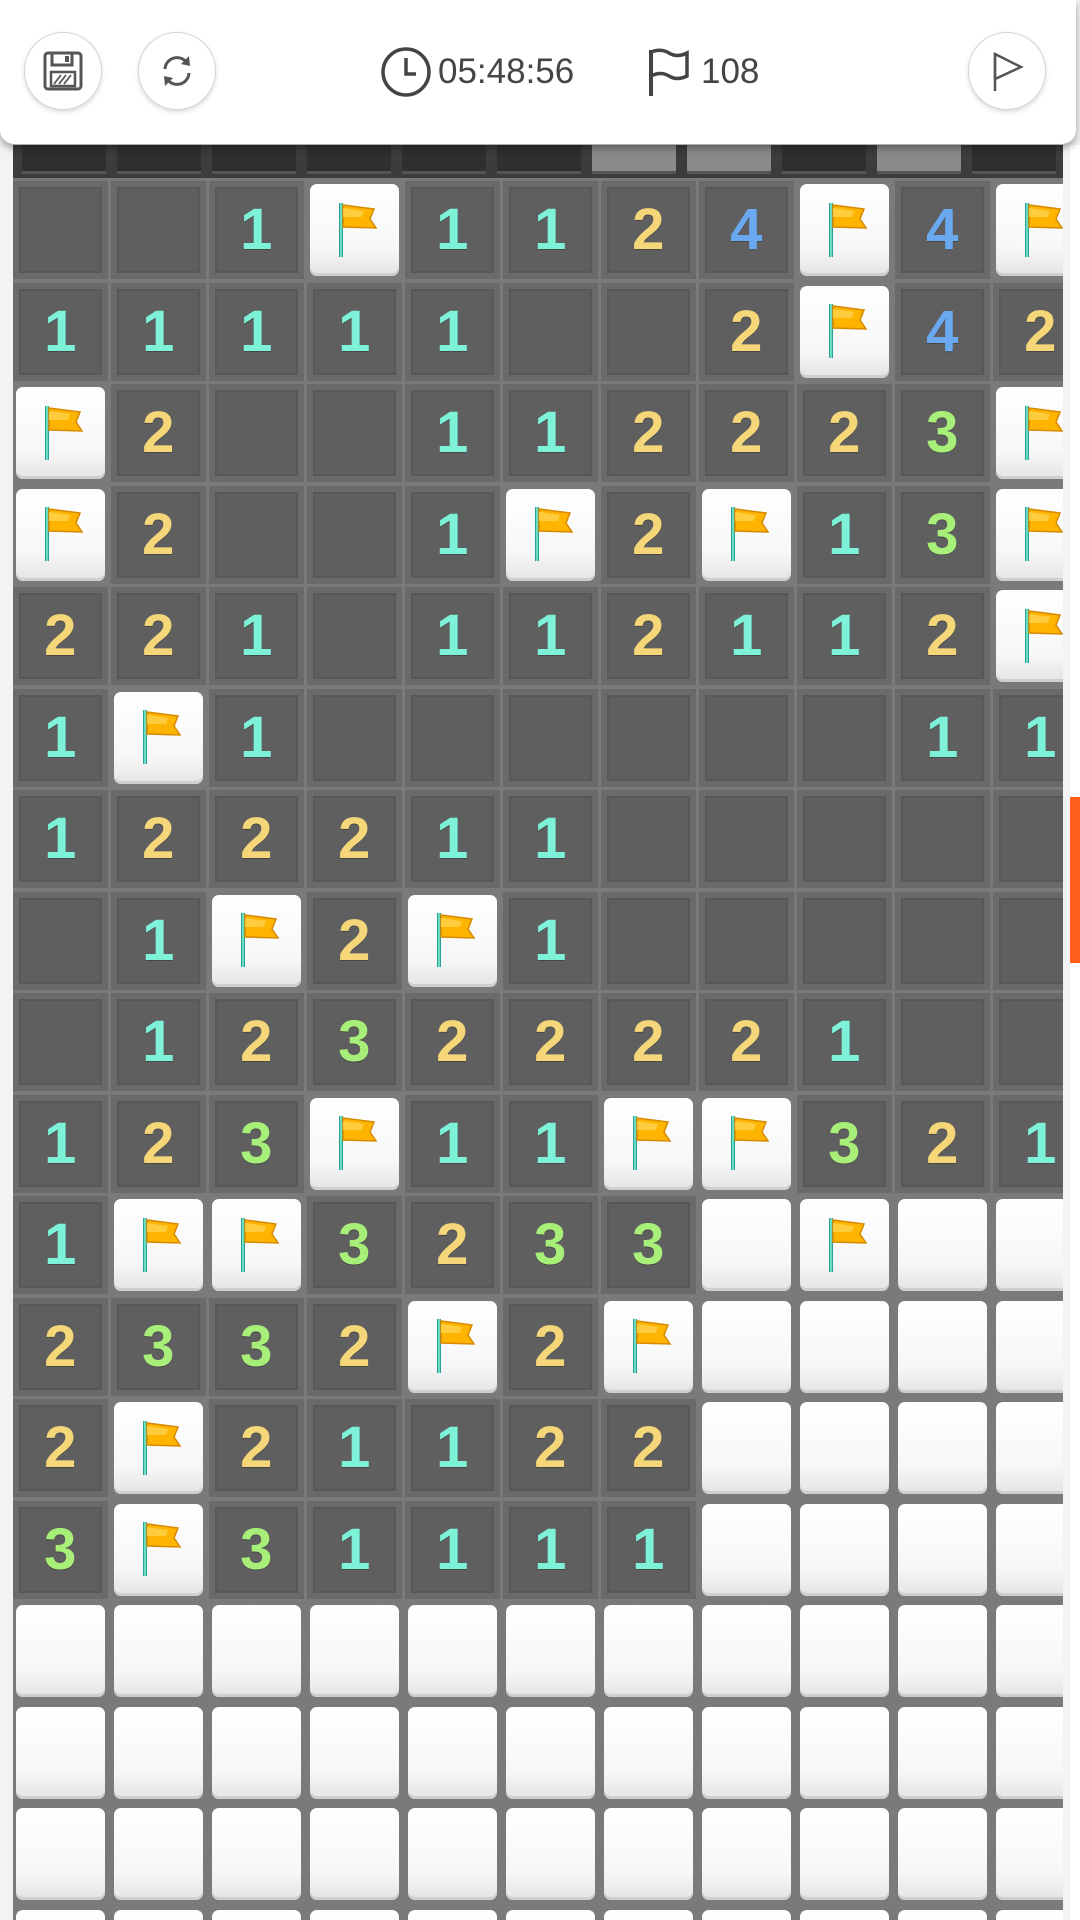 The height and width of the screenshot is (1920, 1080). Describe the element at coordinates (63, 71) in the screenshot. I see `save-button` at that location.